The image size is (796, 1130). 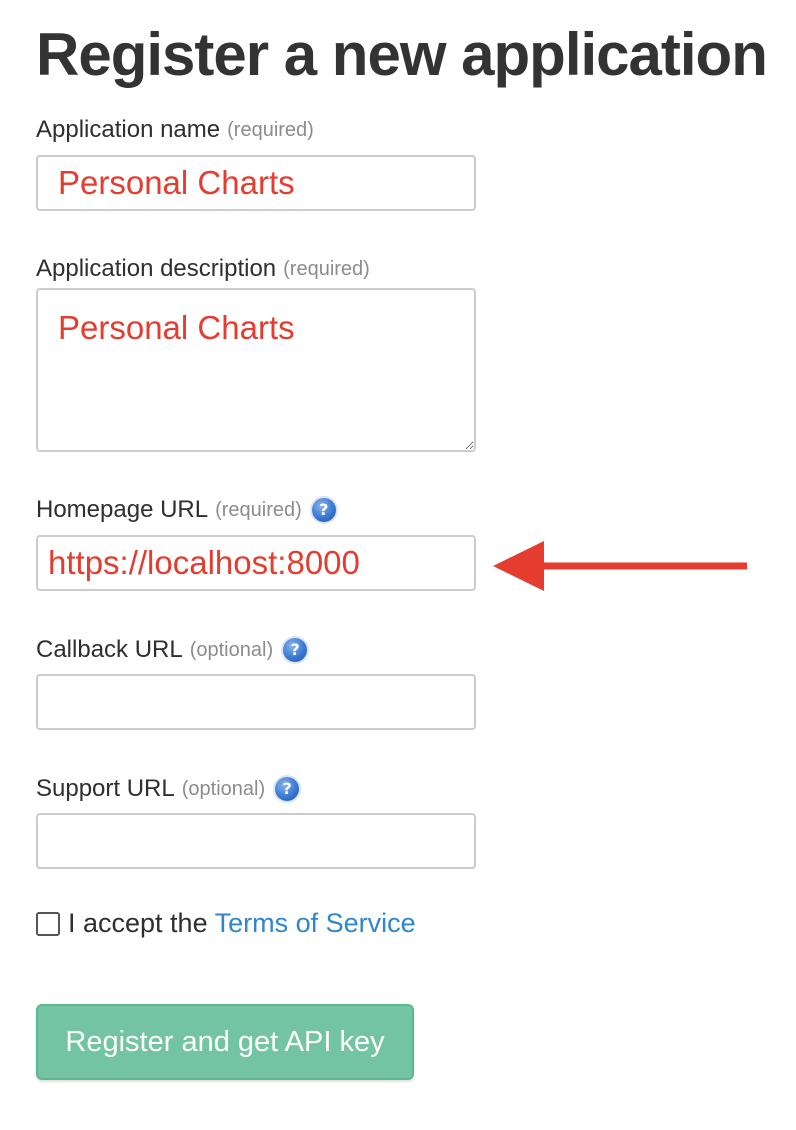 What do you see at coordinates (326, 268) in the screenshot?
I see `app-description-required-hint: (required)` at bounding box center [326, 268].